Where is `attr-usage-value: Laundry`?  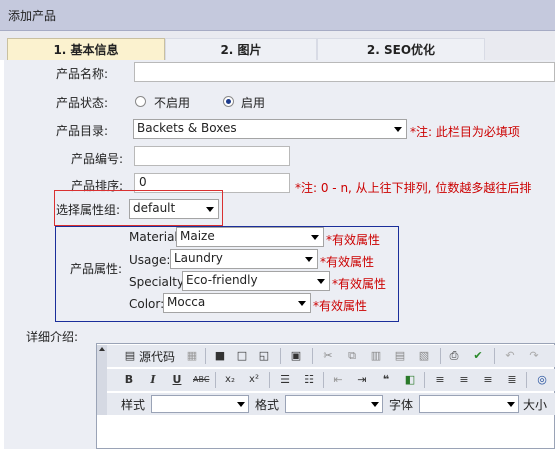 attr-usage-value: Laundry is located at coordinates (198, 258).